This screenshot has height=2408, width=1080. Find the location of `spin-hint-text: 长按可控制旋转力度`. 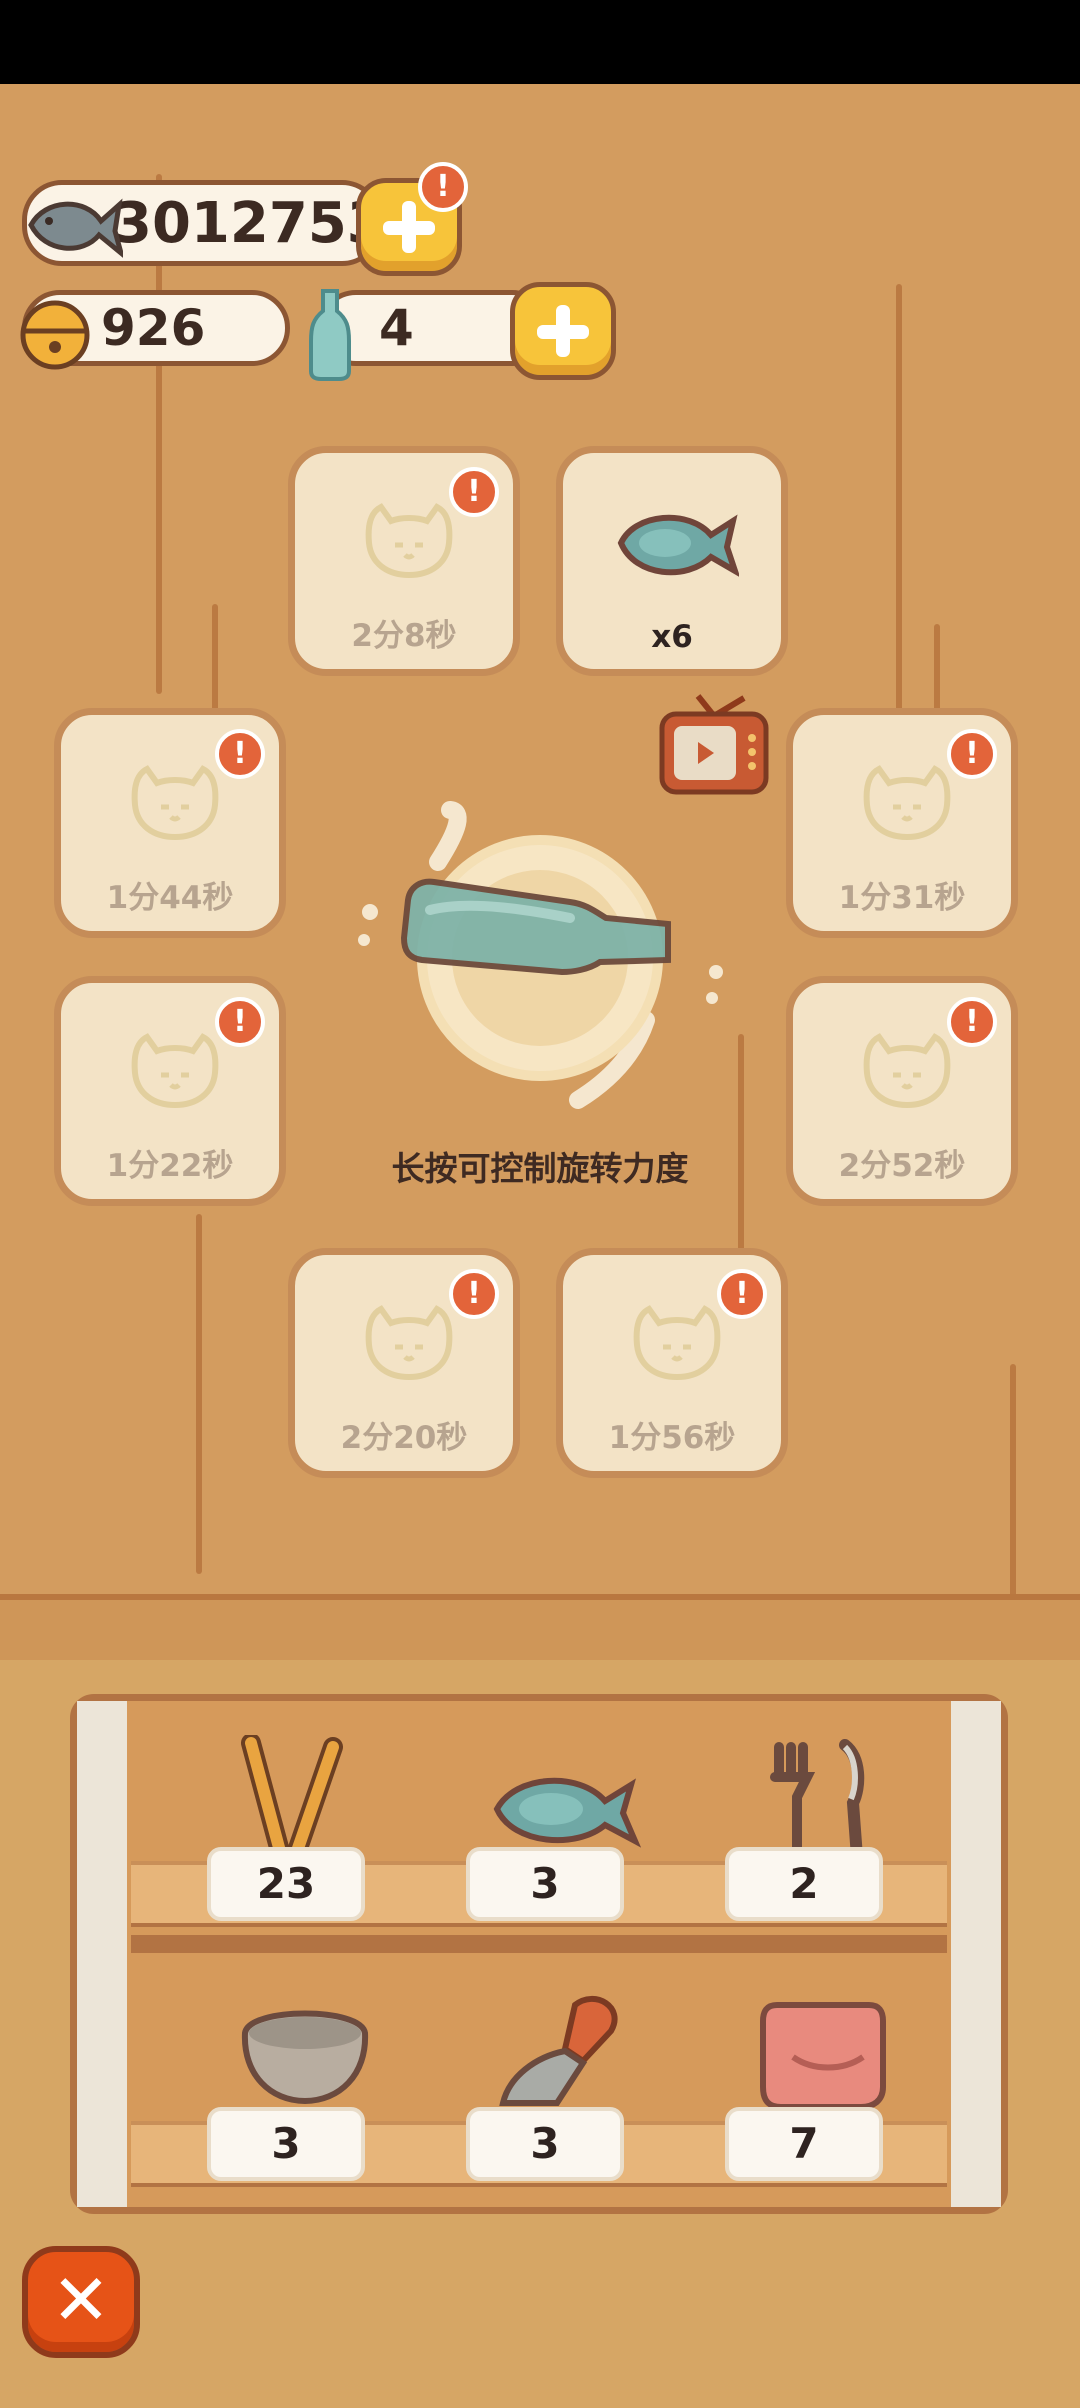

spin-hint-text: 长按可控制旋转力度 is located at coordinates (540, 1168).